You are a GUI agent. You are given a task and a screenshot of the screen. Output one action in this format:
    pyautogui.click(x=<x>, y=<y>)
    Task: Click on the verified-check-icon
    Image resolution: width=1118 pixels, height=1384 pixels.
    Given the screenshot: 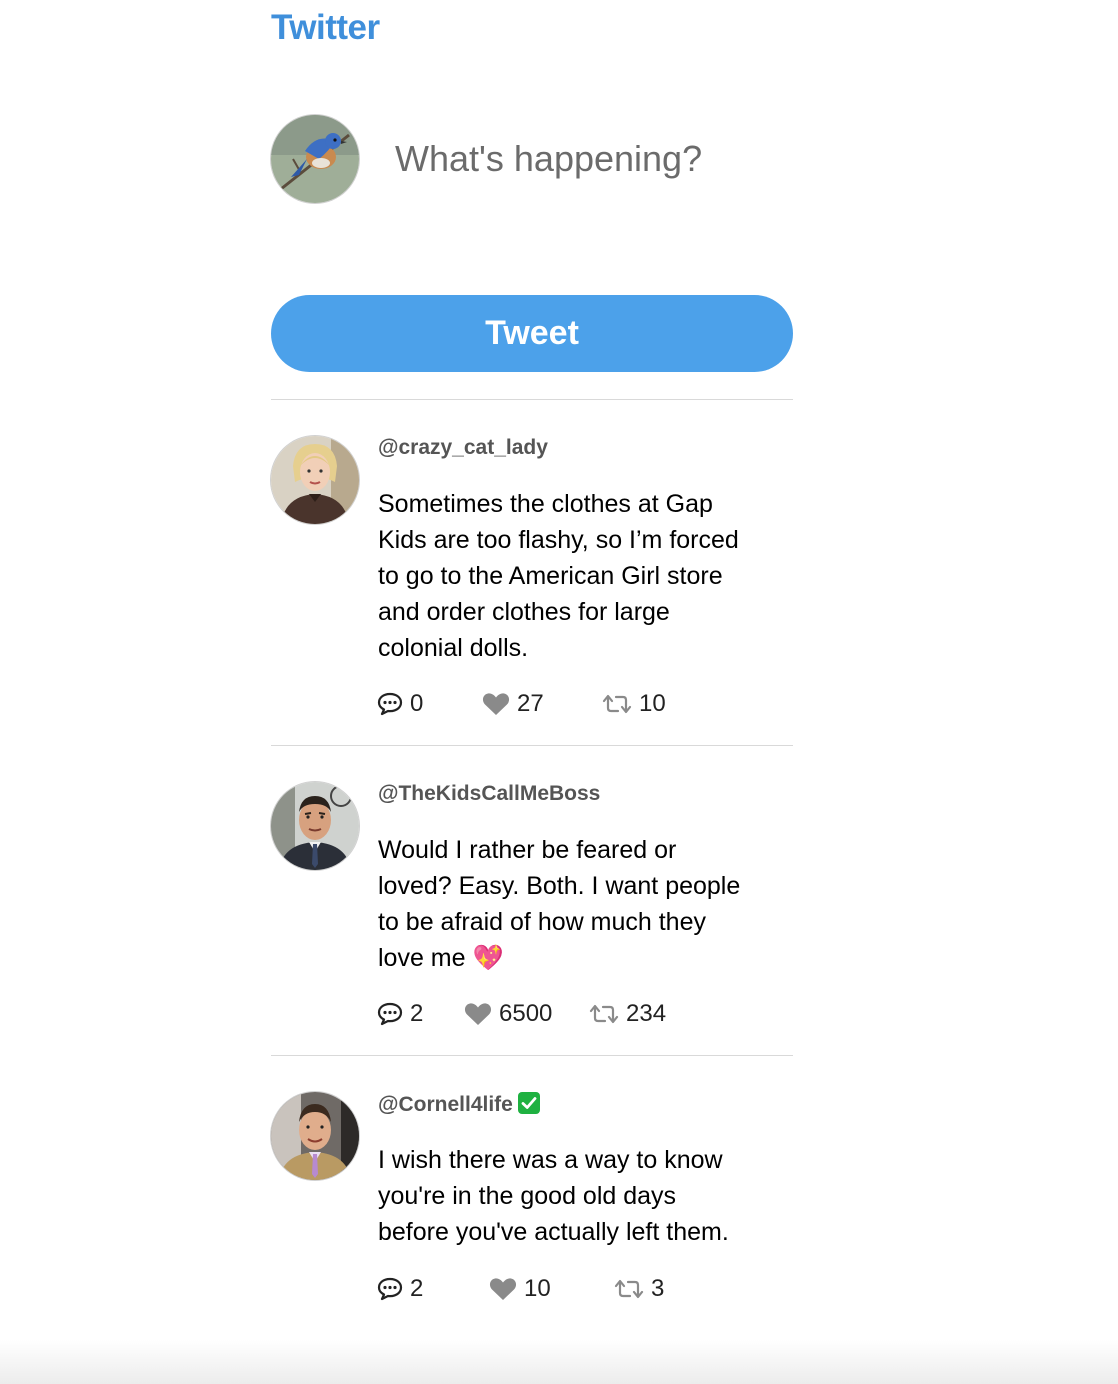 What is the action you would take?
    pyautogui.click(x=528, y=1103)
    